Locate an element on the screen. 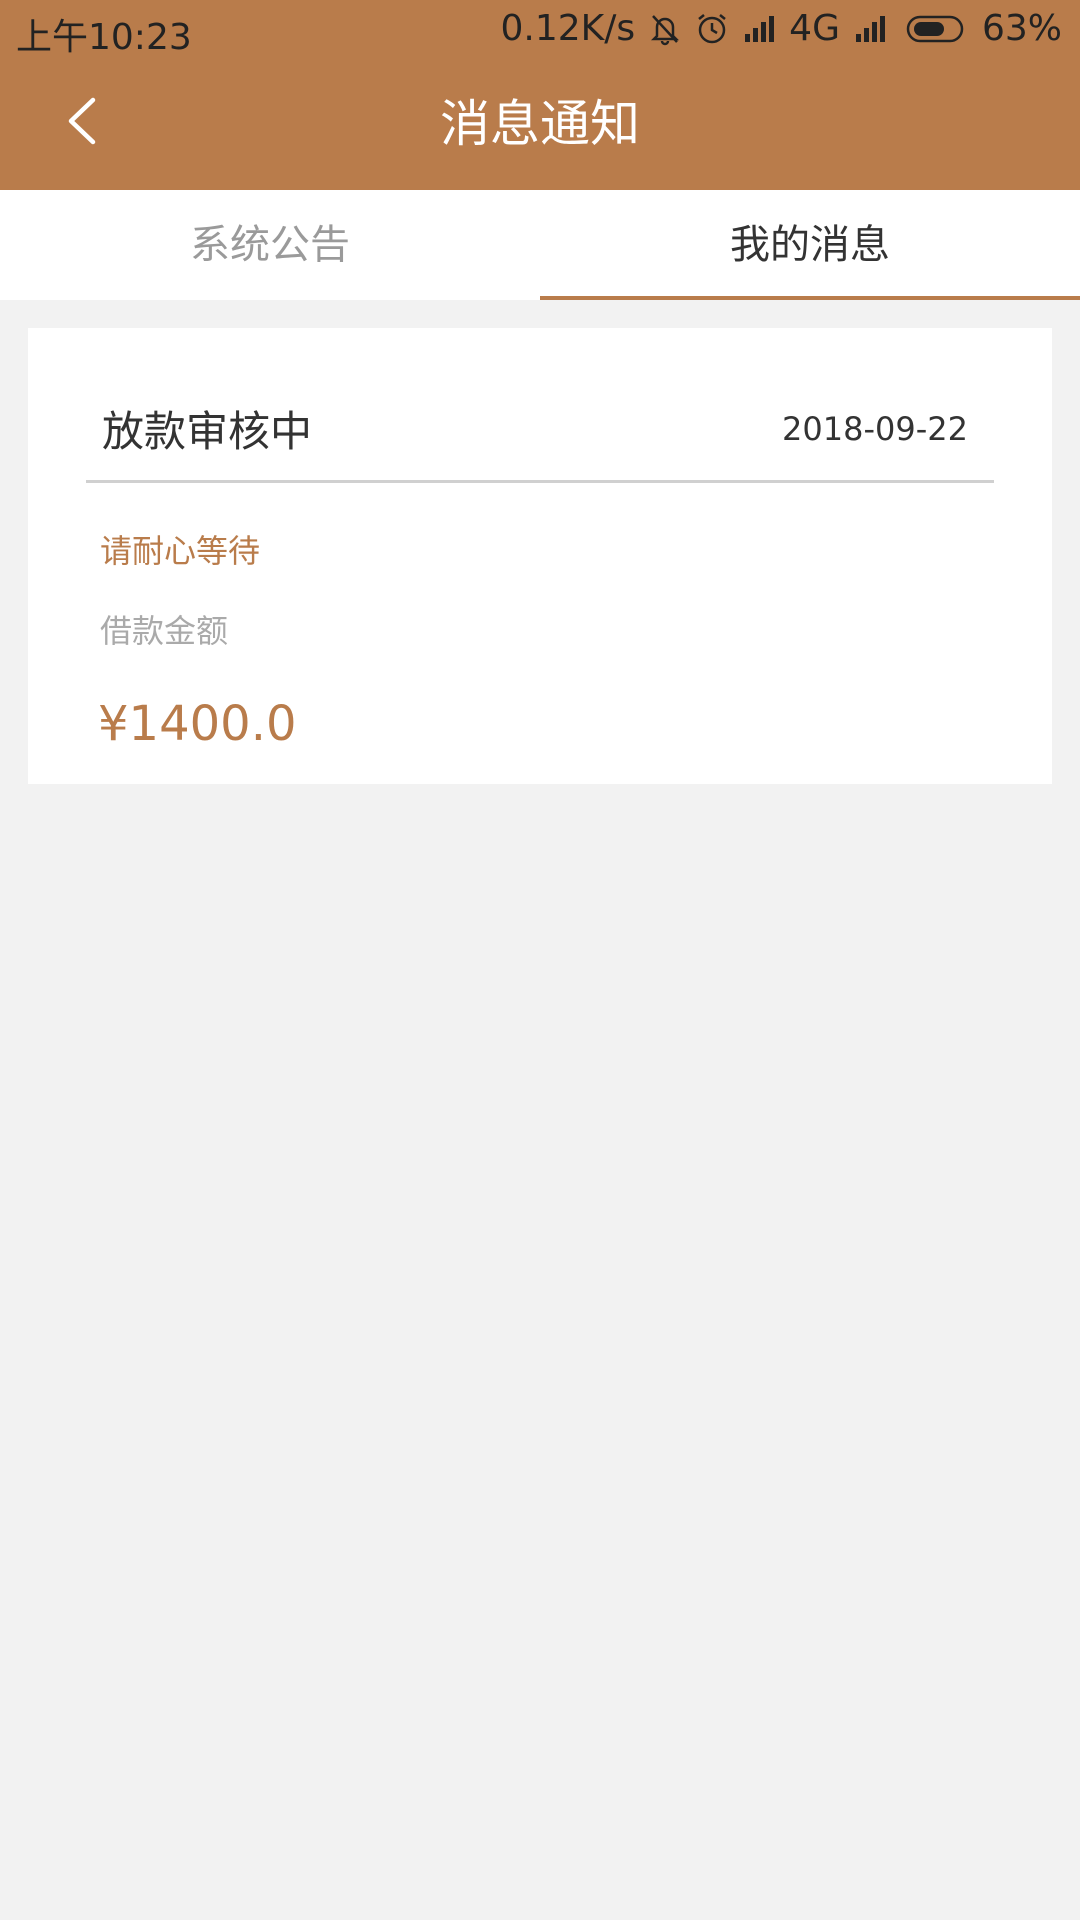 The height and width of the screenshot is (1920, 1080). page-title: 消息通知 is located at coordinates (540, 124).